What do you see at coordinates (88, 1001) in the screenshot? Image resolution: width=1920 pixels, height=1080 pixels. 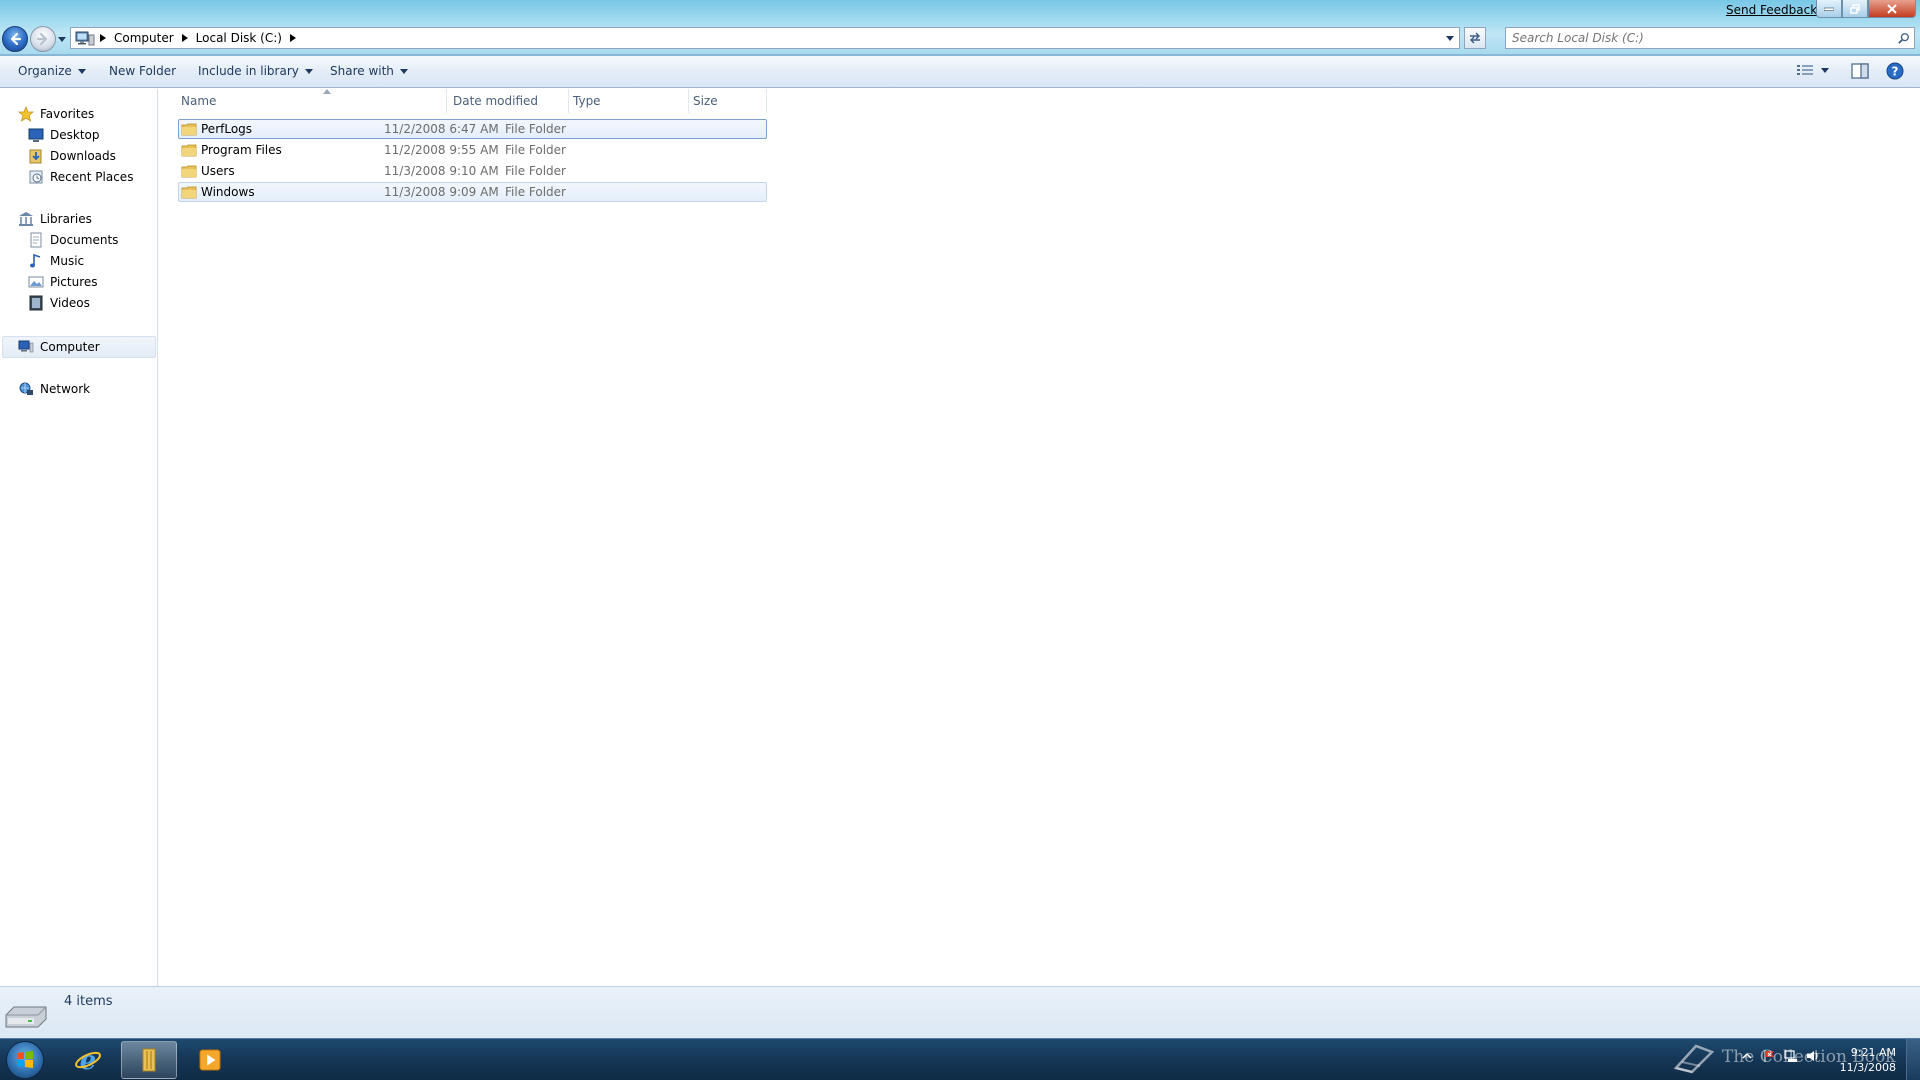 I see `items-count: 4 items` at bounding box center [88, 1001].